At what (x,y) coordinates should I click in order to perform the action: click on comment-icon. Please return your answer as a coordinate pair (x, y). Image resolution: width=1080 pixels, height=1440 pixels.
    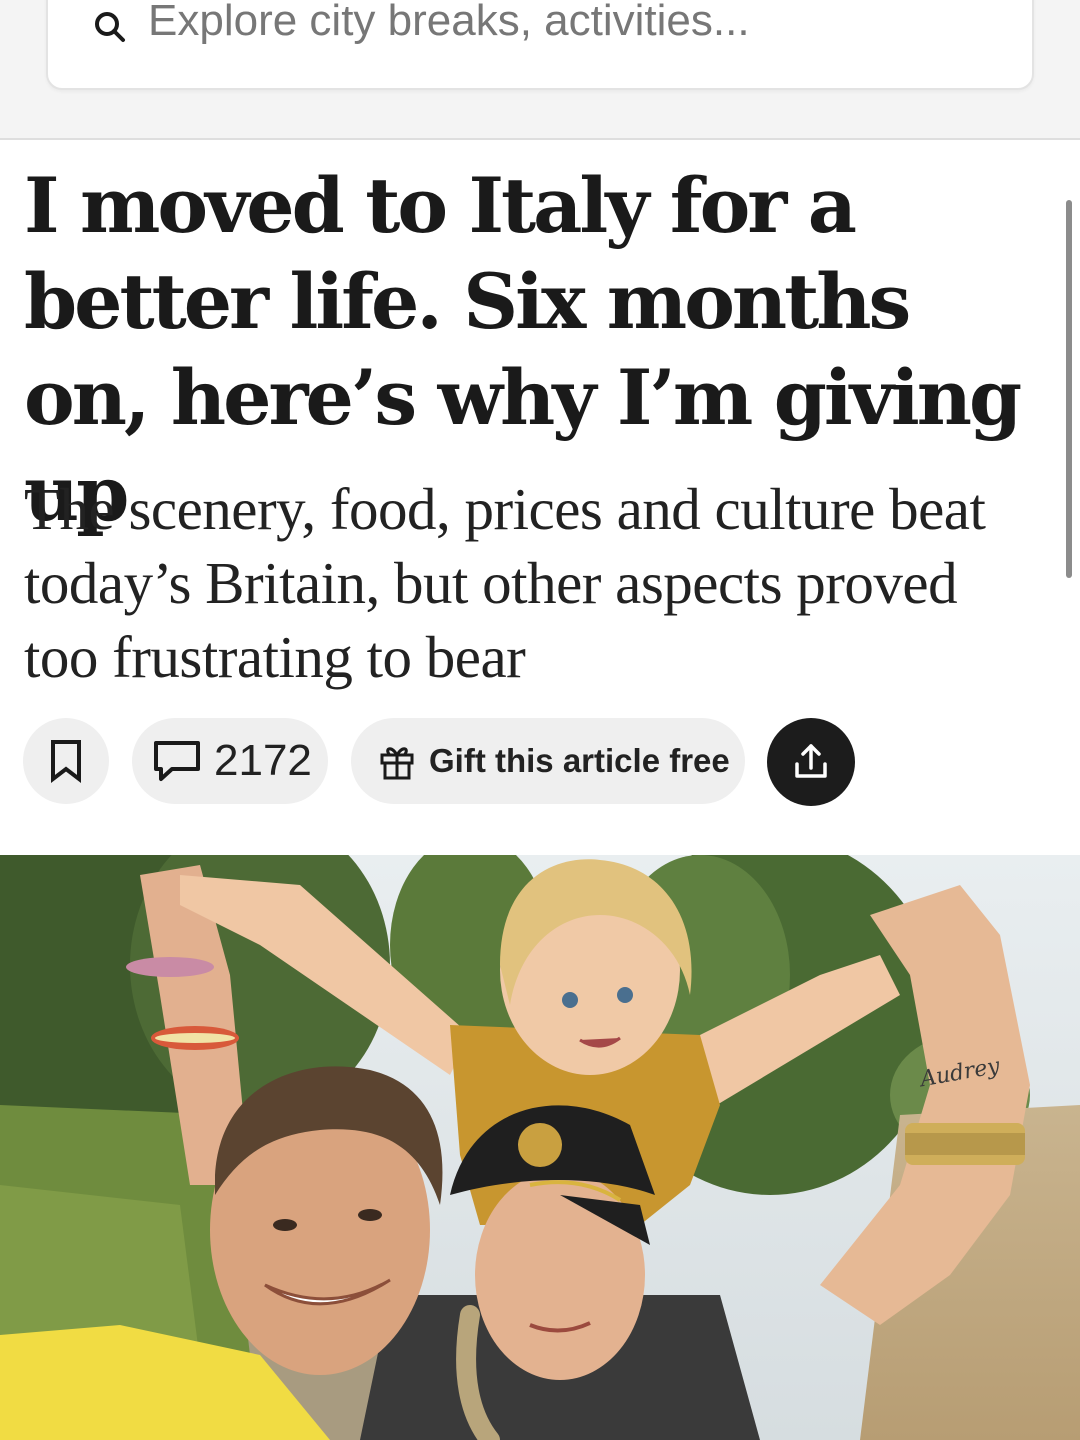
    Looking at the image, I should click on (177, 761).